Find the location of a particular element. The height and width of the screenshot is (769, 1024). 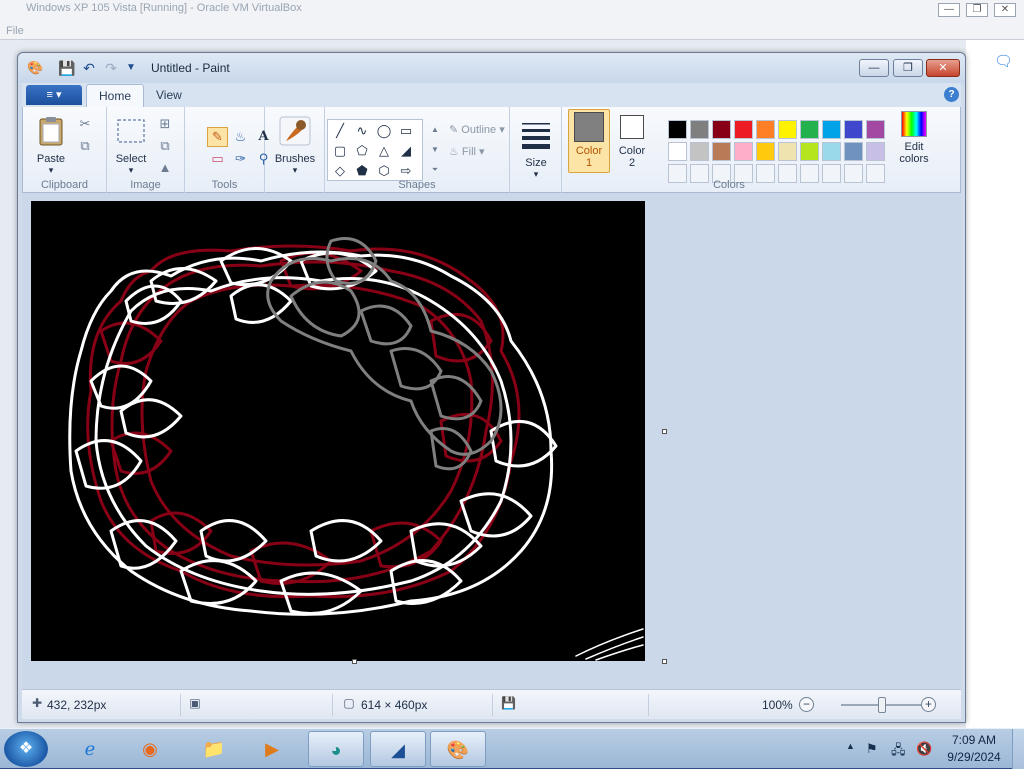

outline-button: ✎ Outline ▾ is located at coordinates (477, 129).